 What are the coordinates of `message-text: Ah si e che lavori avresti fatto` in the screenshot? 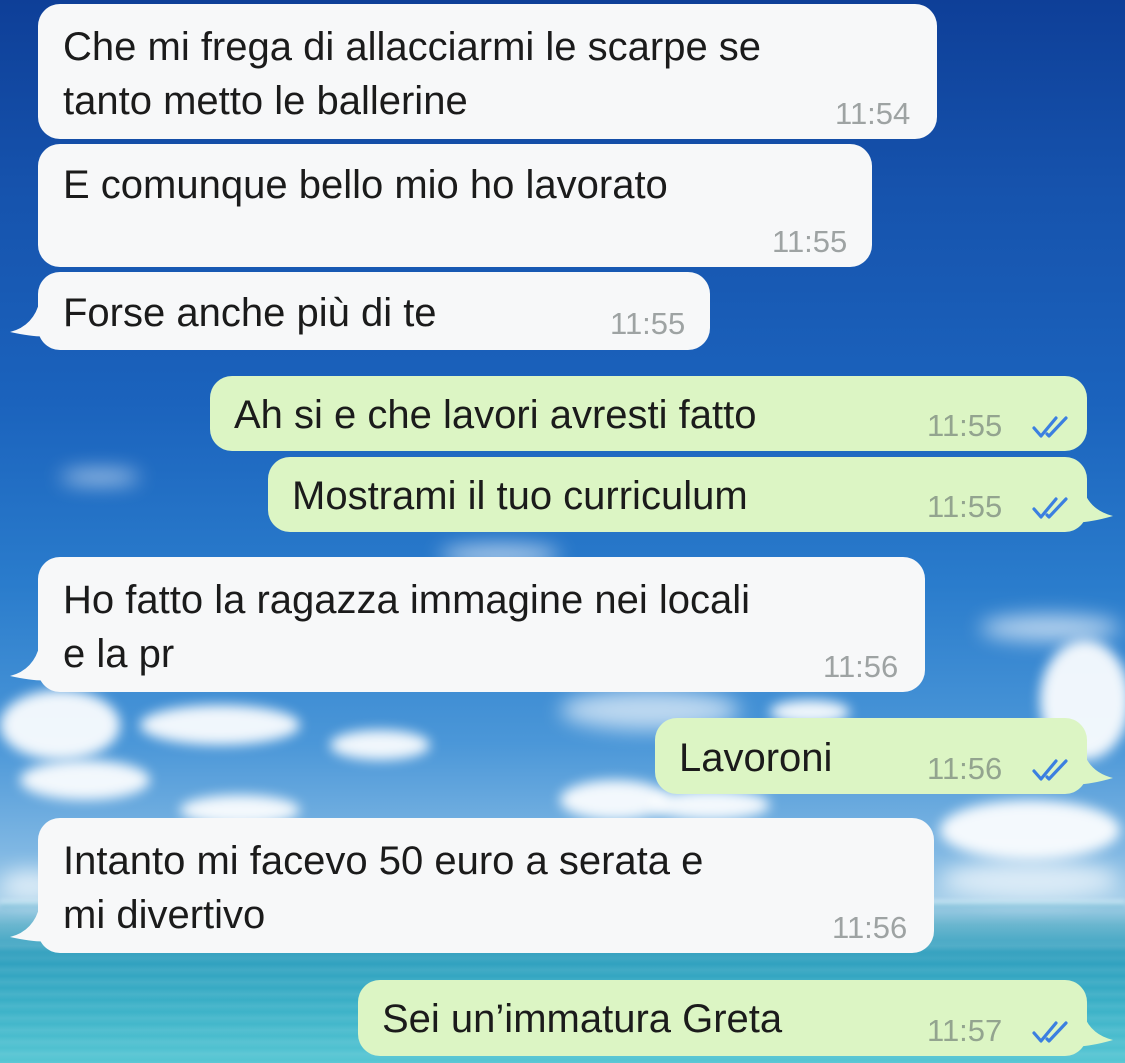 It's located at (495, 415).